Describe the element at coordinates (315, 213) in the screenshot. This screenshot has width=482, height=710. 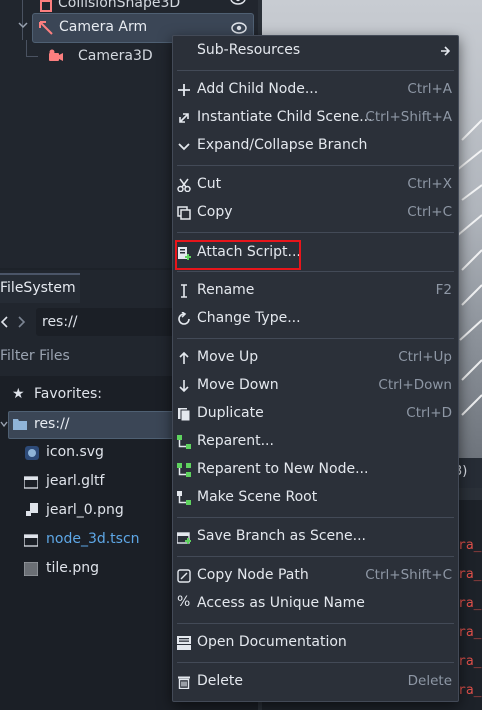
I see `menu-item-copy: Copy Ctrl+C` at that location.